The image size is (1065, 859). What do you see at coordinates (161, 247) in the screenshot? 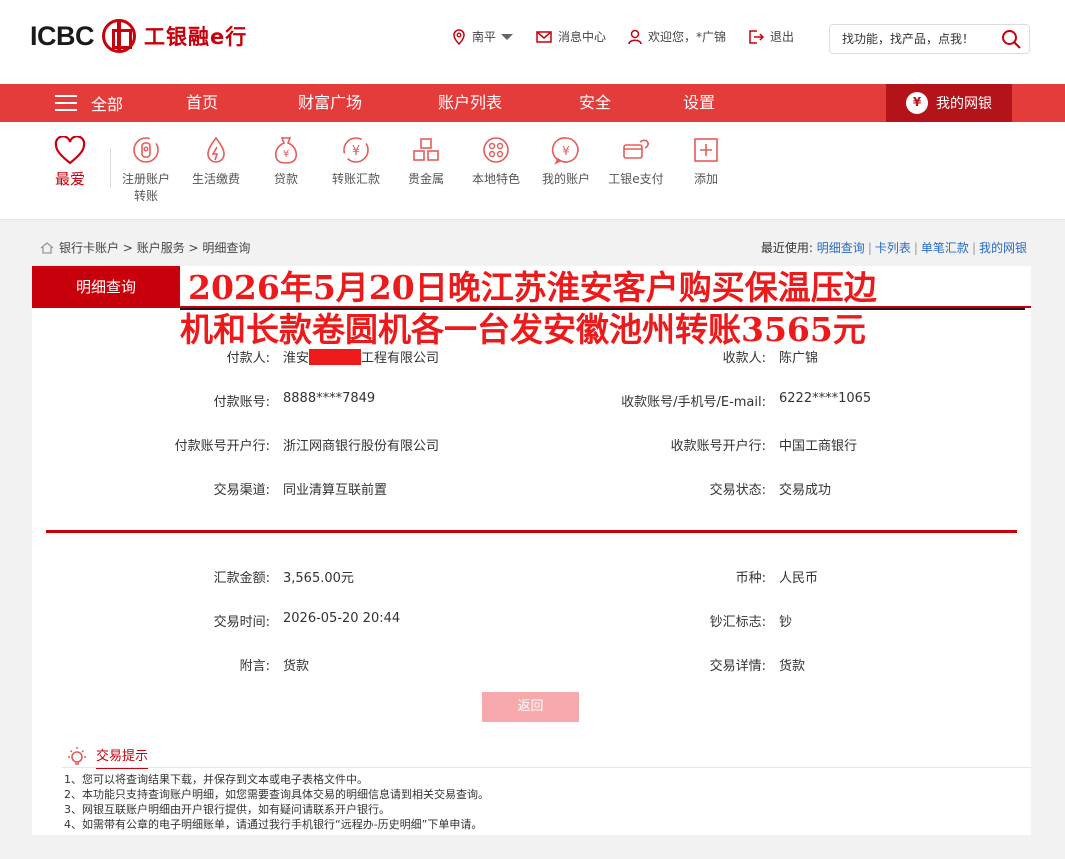
I see `breadcrumb-item-account-service: 账户服务` at bounding box center [161, 247].